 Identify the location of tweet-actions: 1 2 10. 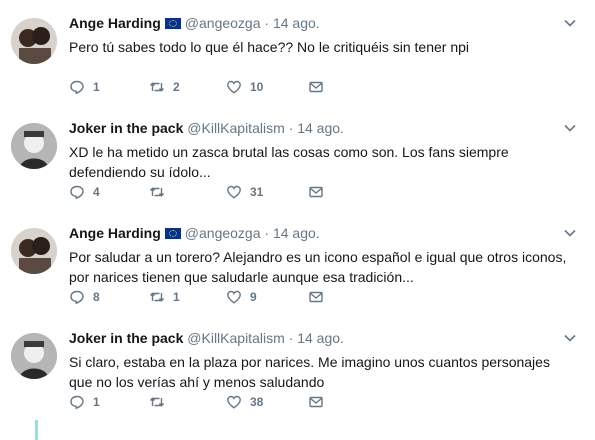
(196, 87).